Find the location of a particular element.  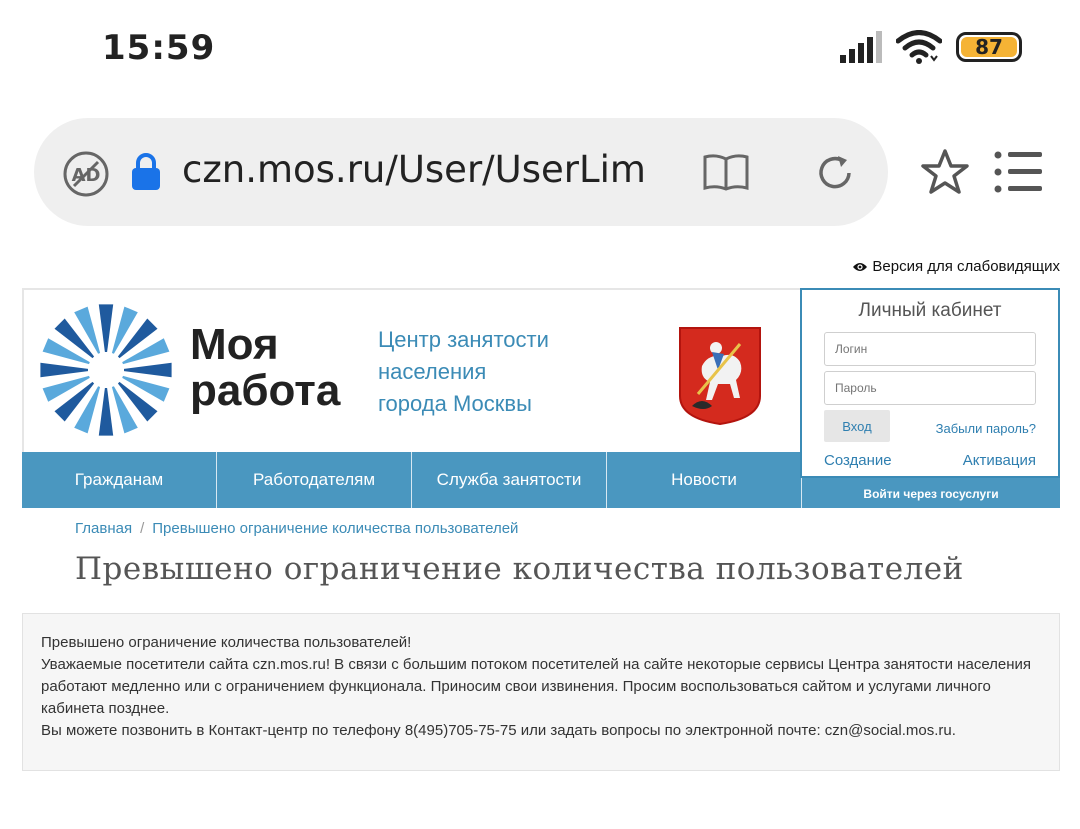

accessibility-link: Версия для слабовидящих is located at coordinates (956, 266).